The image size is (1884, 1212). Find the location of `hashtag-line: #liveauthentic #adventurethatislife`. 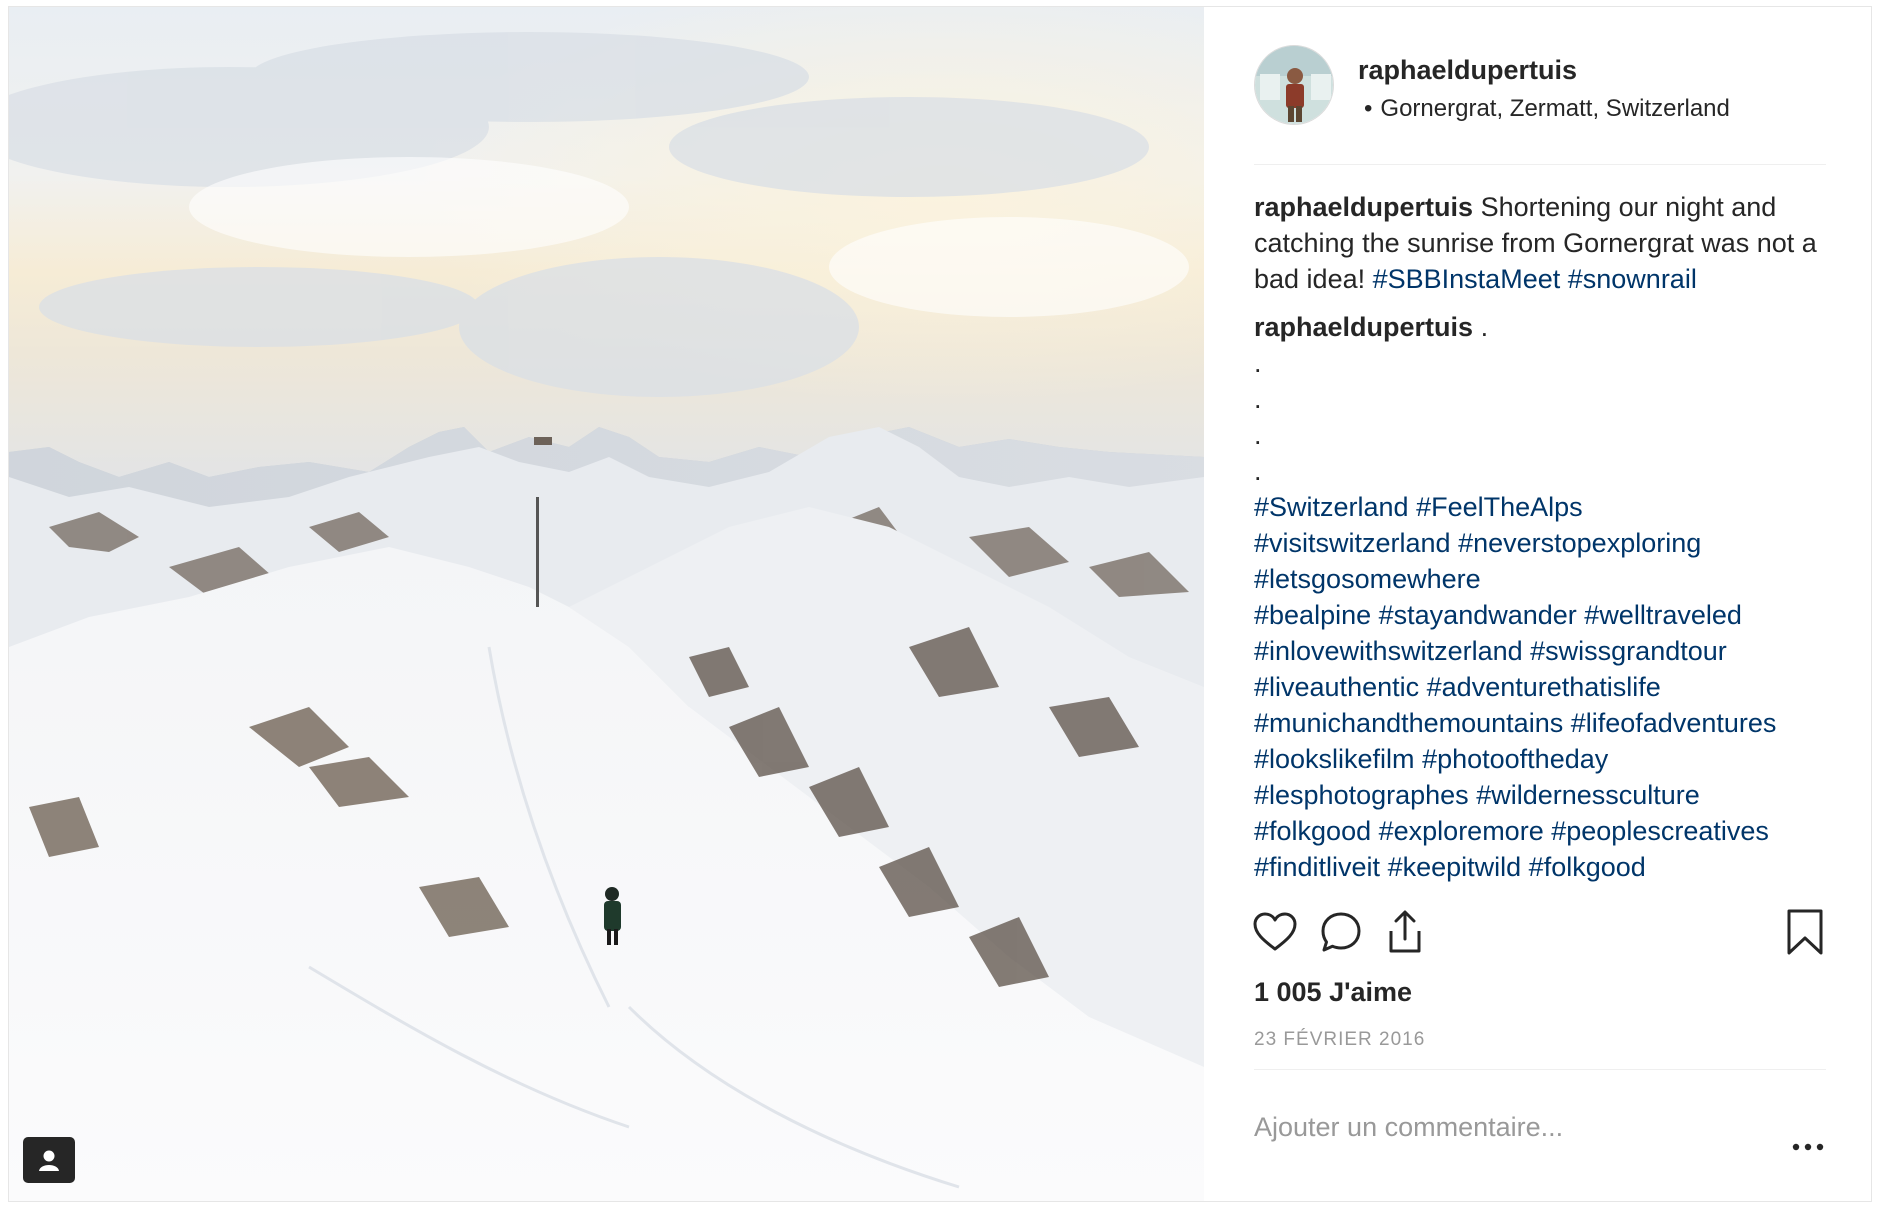

hashtag-line: #liveauthentic #adventurethatislife is located at coordinates (1544, 687).